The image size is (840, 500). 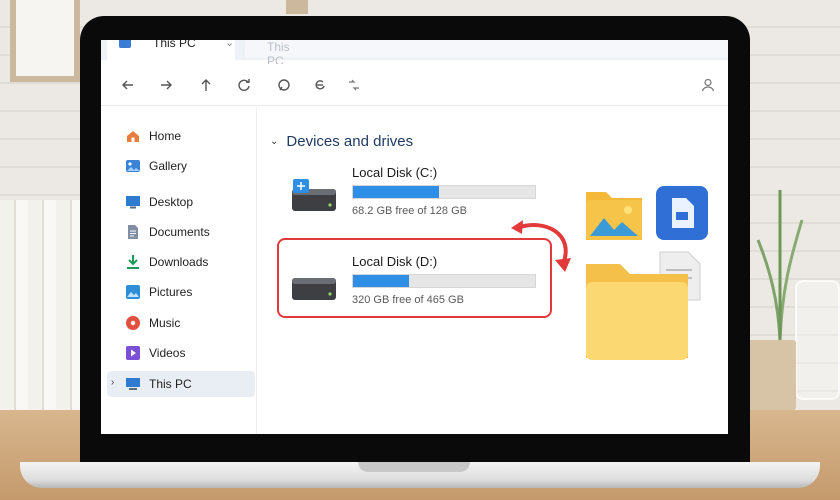 I want to click on sidebar-item-label: Home, so click(x=165, y=136).